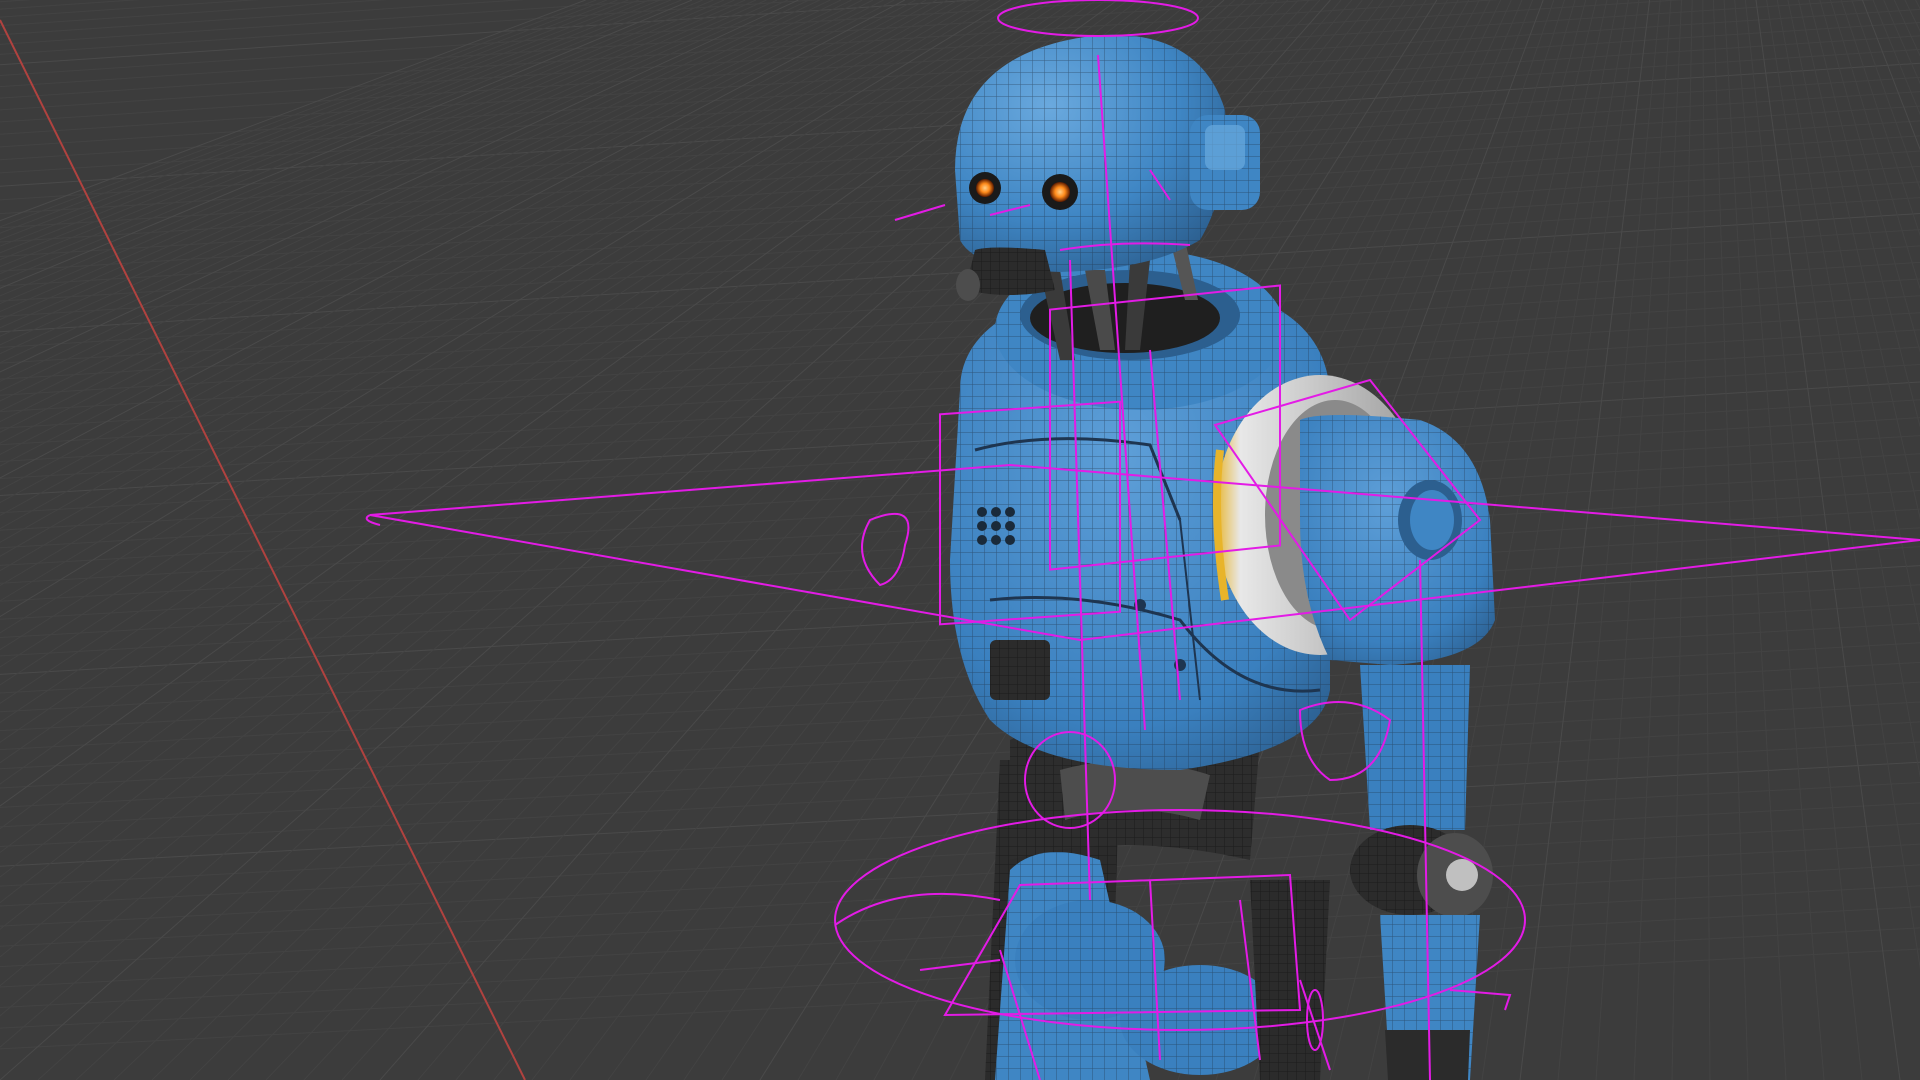 This screenshot has height=1080, width=1920. What do you see at coordinates (1421, 871) in the screenshot?
I see `robot-elbow-joint` at bounding box center [1421, 871].